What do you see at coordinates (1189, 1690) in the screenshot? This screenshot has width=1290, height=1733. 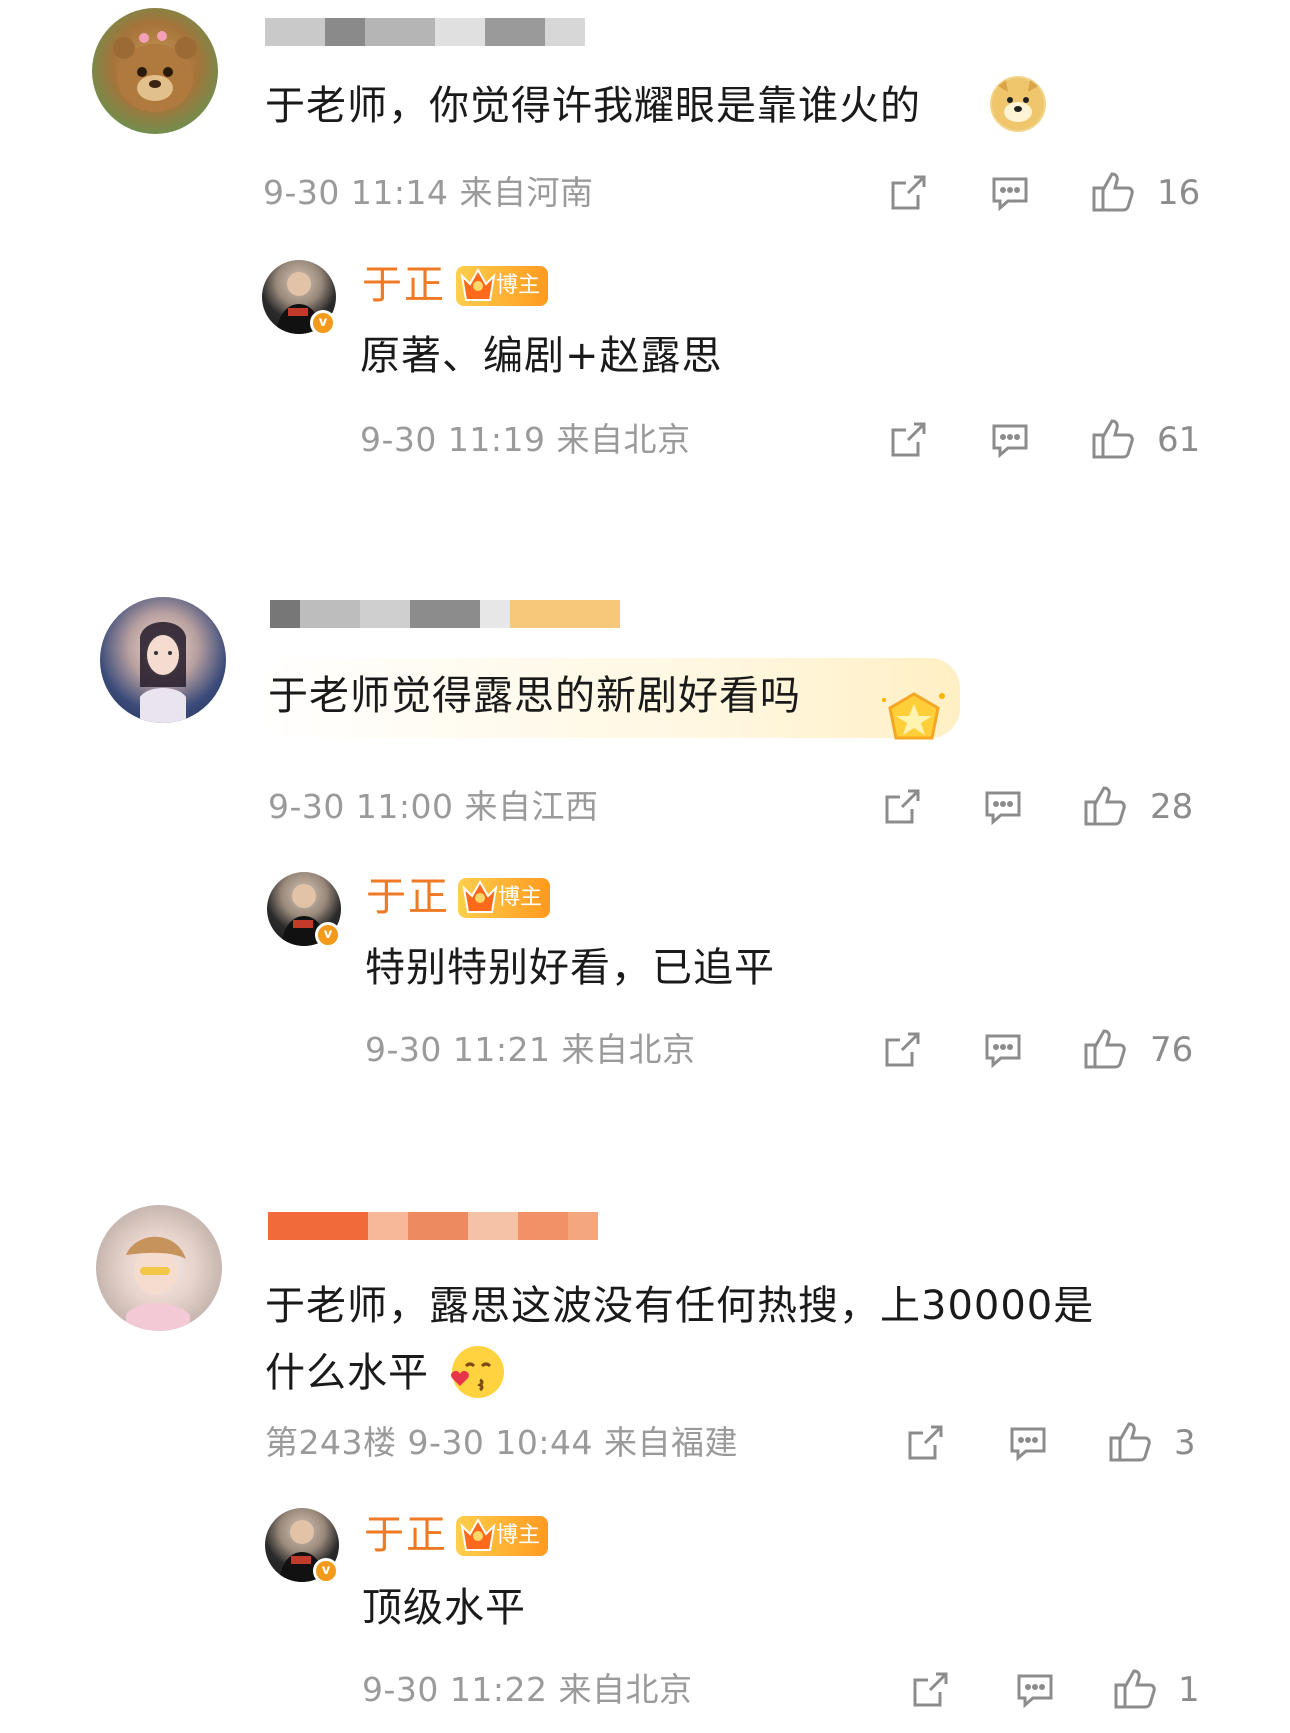 I see `like-count: 1` at bounding box center [1189, 1690].